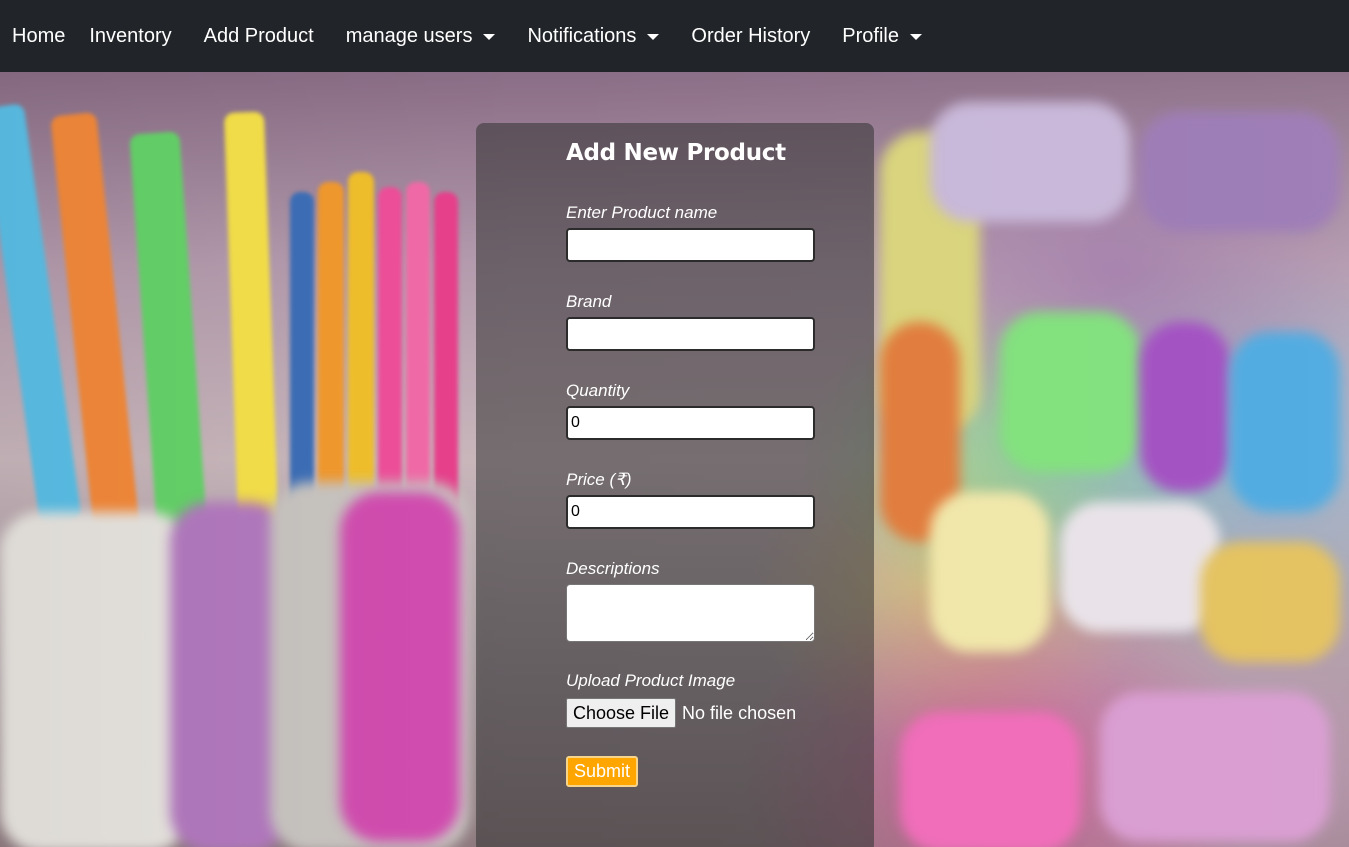 This screenshot has width=1349, height=847. I want to click on nav-profile-dropdown: Profile, so click(882, 36).